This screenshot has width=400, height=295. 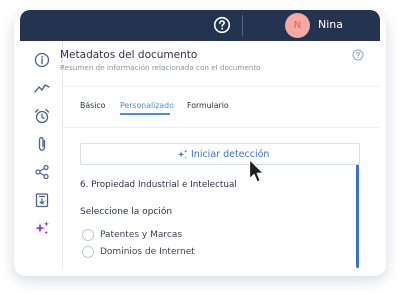 What do you see at coordinates (220, 154) in the screenshot?
I see `start-detection-button: Iniciar detección` at bounding box center [220, 154].